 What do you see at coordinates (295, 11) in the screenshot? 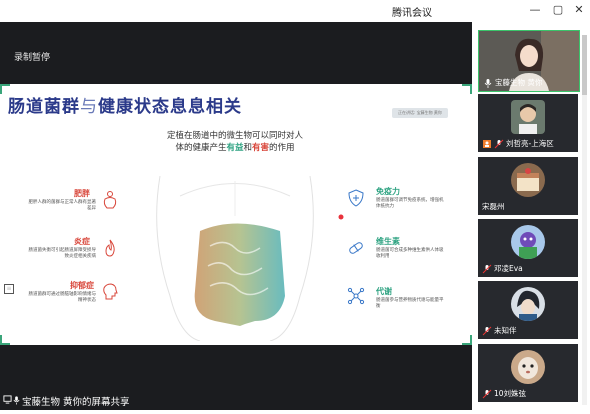
I see `window-titlebar: 腾讯会议 — ▢ ✕` at bounding box center [295, 11].